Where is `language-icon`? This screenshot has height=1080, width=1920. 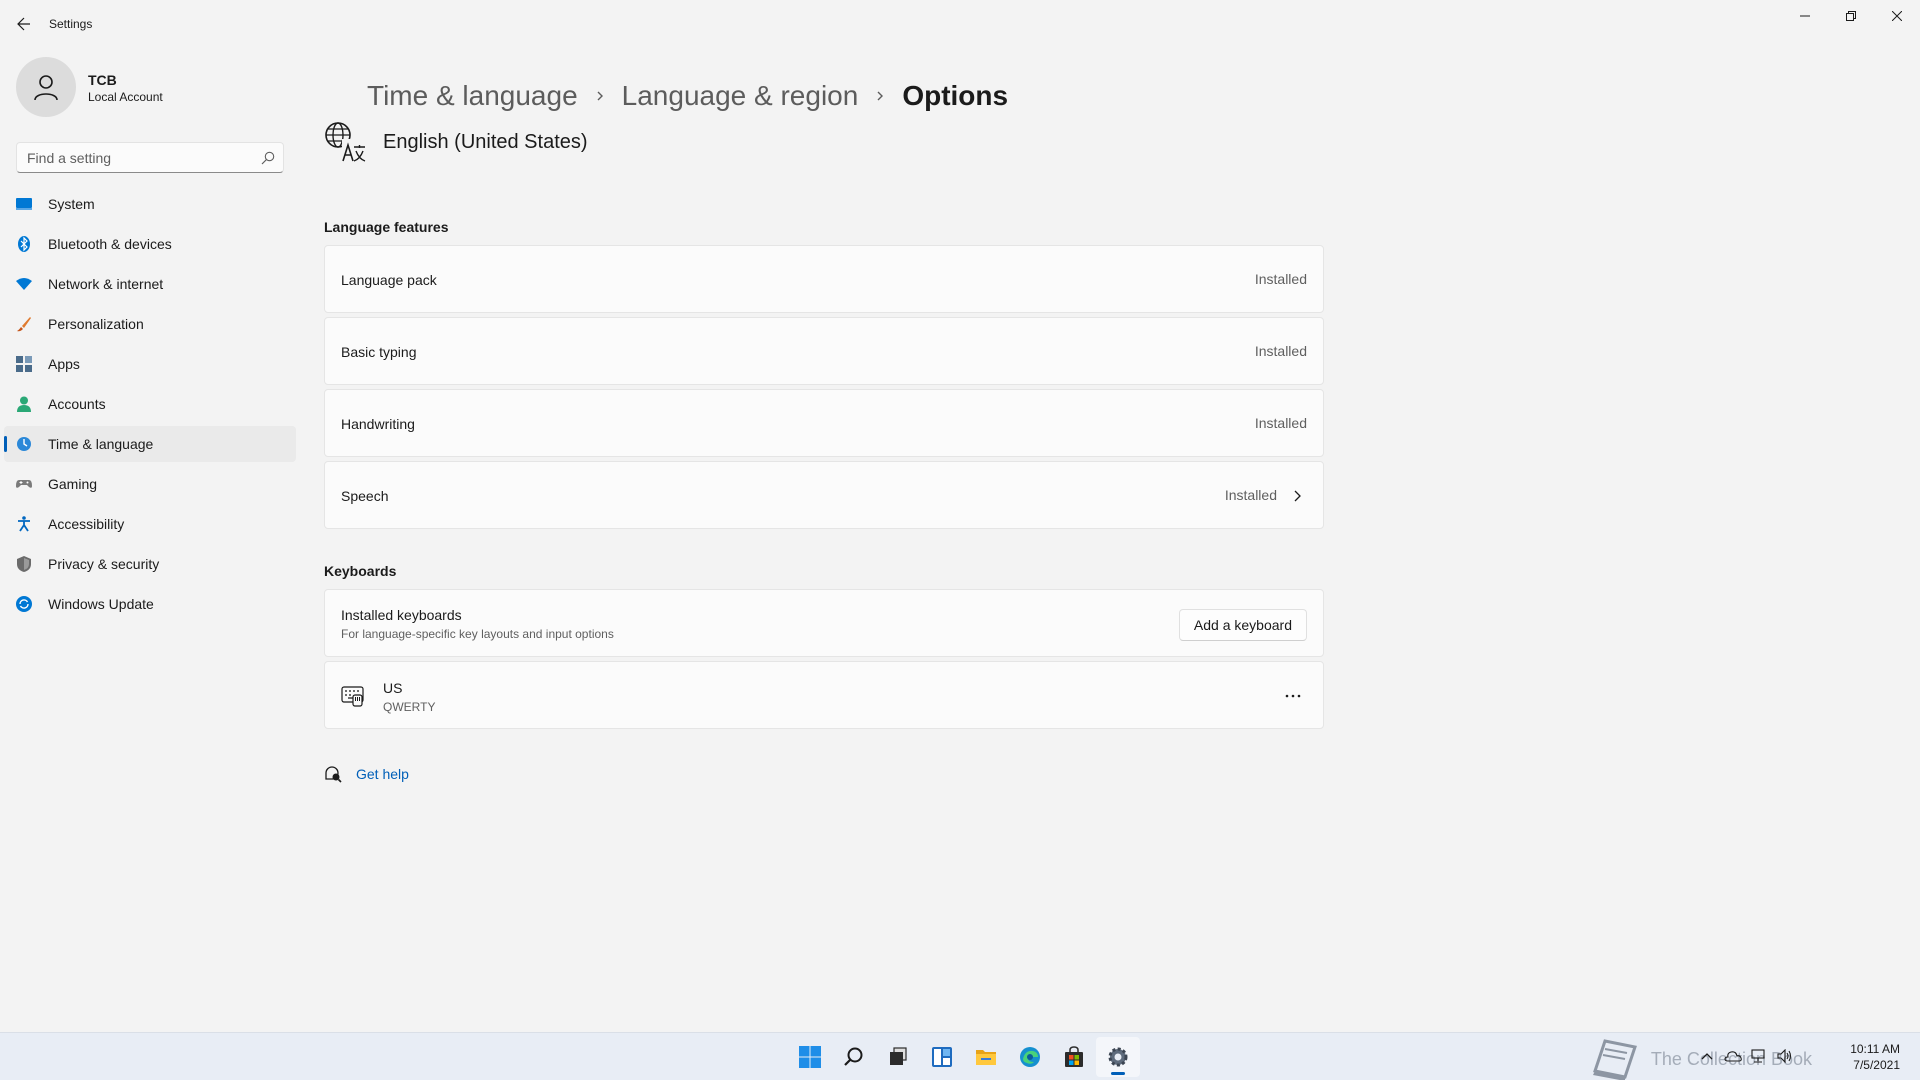 language-icon is located at coordinates (345, 142).